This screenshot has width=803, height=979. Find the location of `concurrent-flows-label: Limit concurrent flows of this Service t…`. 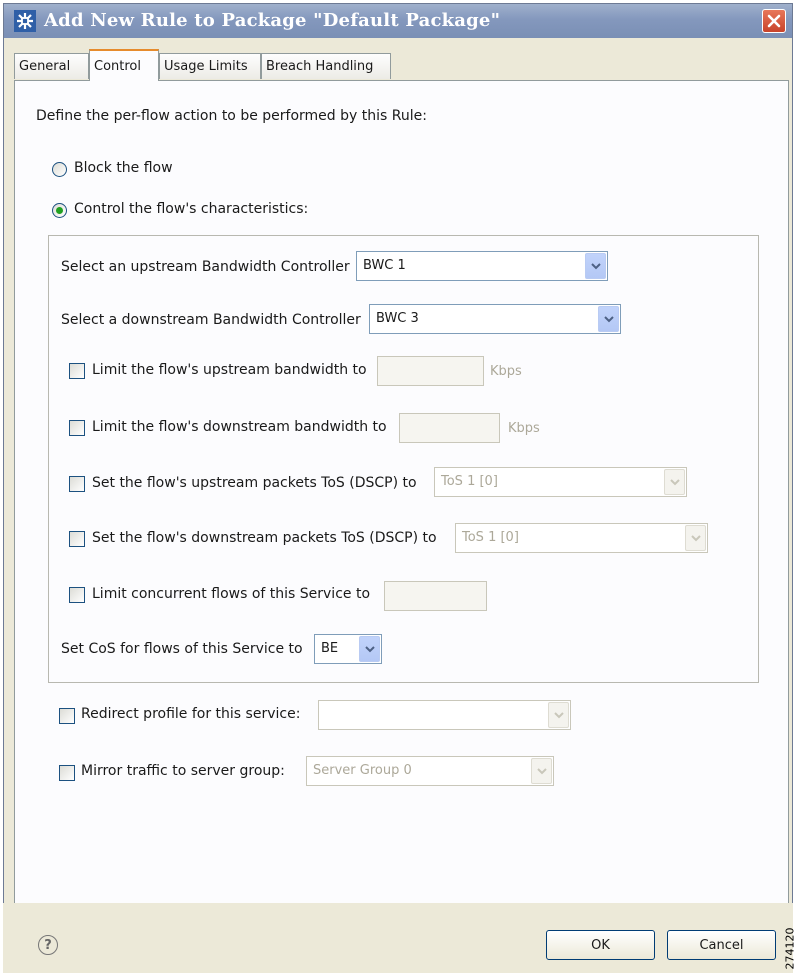

concurrent-flows-label: Limit concurrent flows of this Service t… is located at coordinates (231, 594).